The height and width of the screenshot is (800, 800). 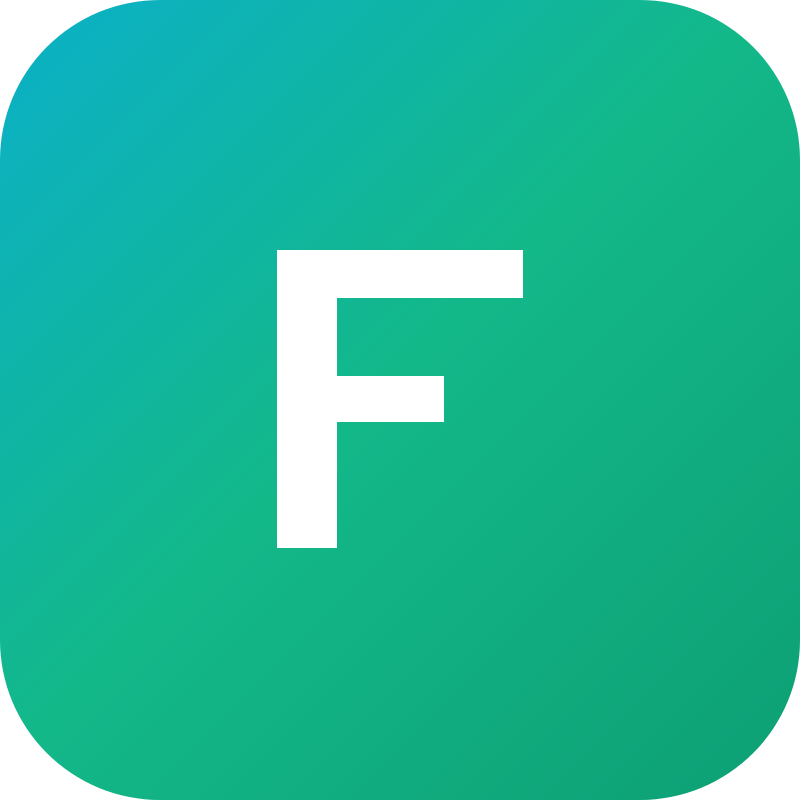 What do you see at coordinates (360, 399) in the screenshot?
I see `f-middle-bar` at bounding box center [360, 399].